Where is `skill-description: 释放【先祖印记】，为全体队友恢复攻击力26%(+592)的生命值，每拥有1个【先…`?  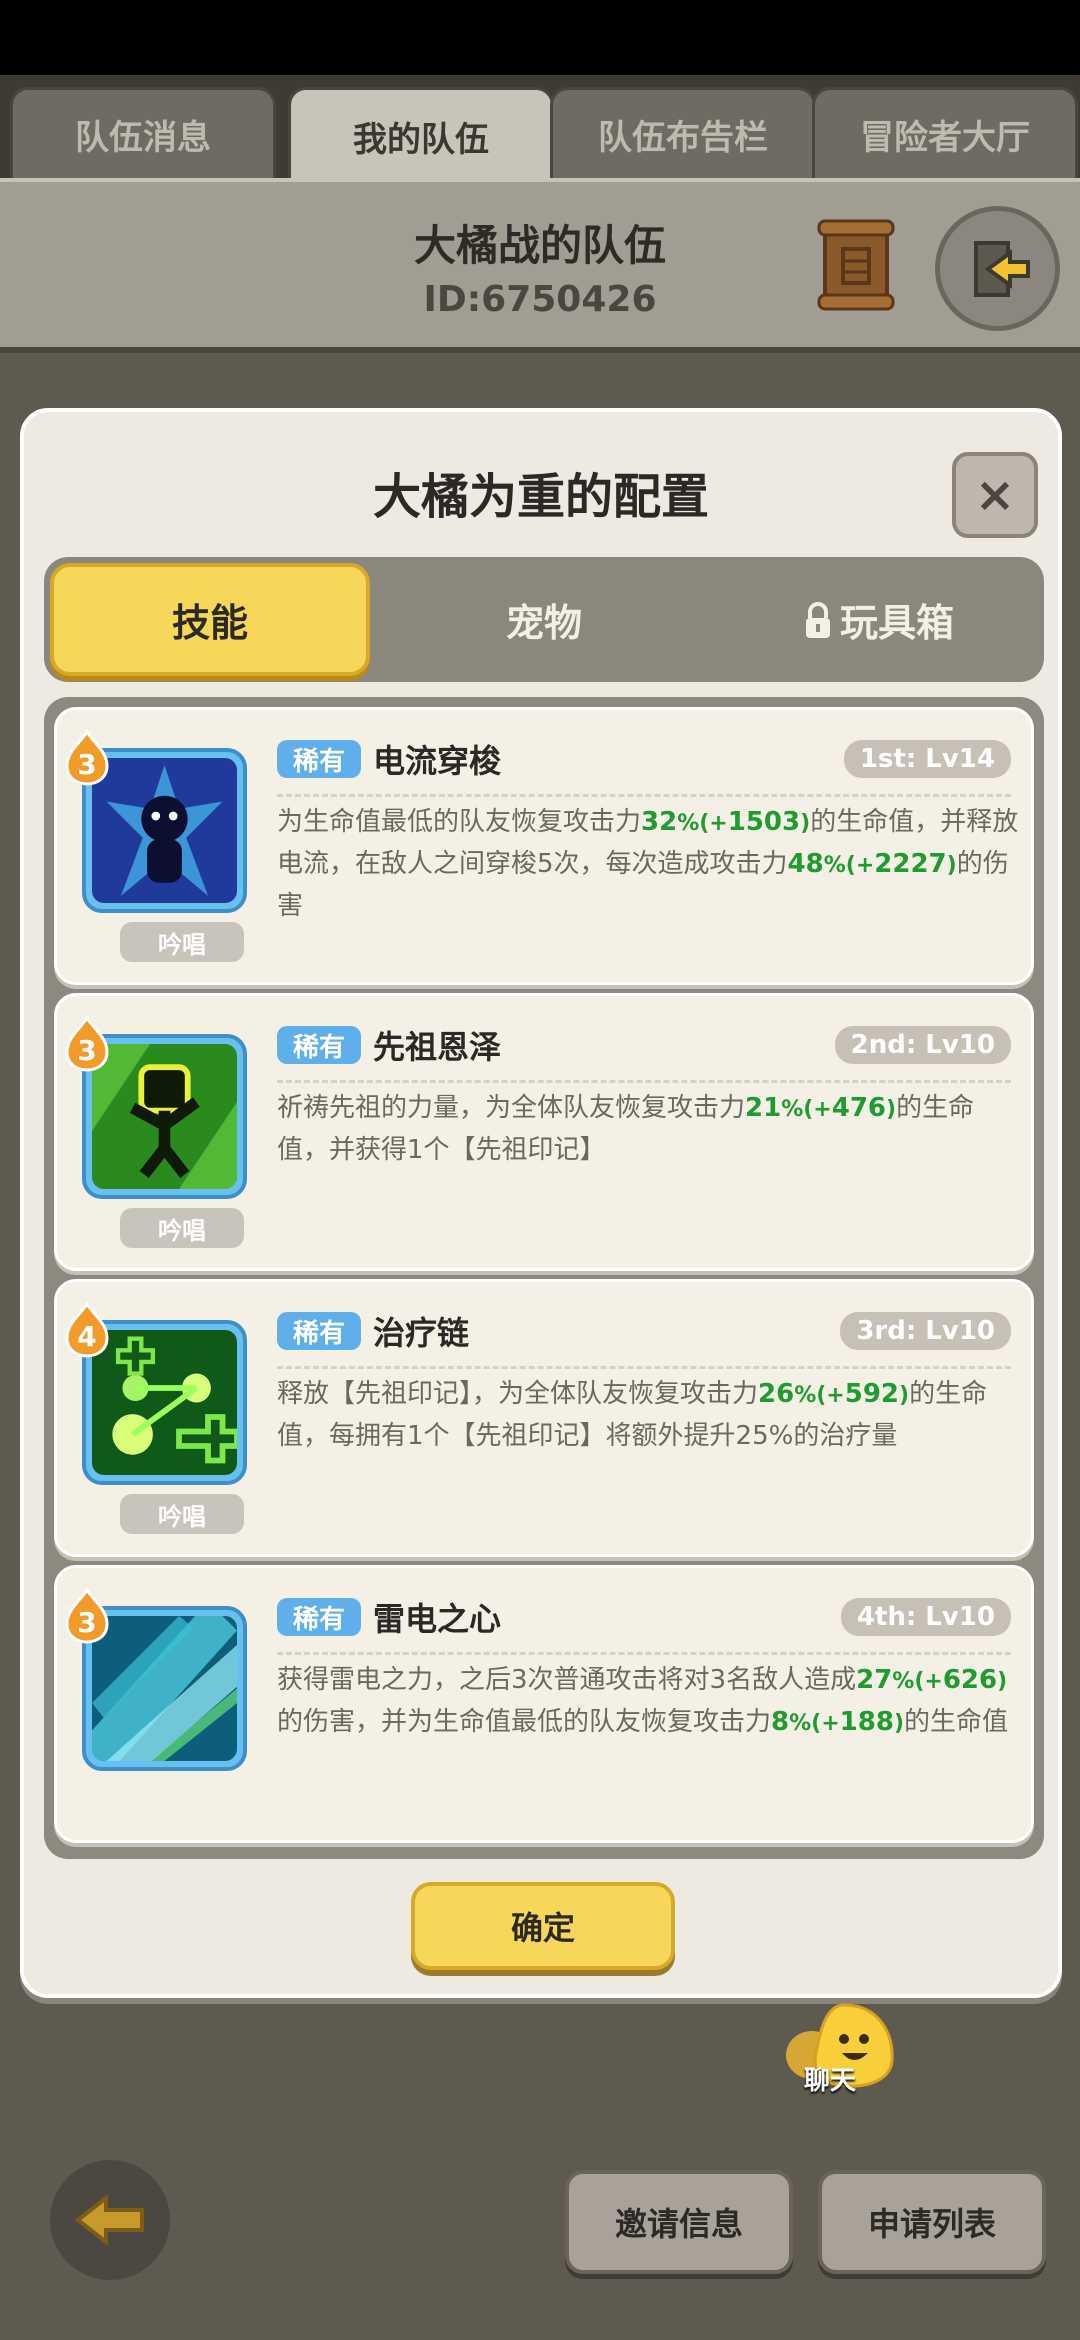
skill-description: 释放【先祖印记】，为全体队友恢复攻击力26%(+592)的生命值，每拥有1个【先… is located at coordinates (649, 1415).